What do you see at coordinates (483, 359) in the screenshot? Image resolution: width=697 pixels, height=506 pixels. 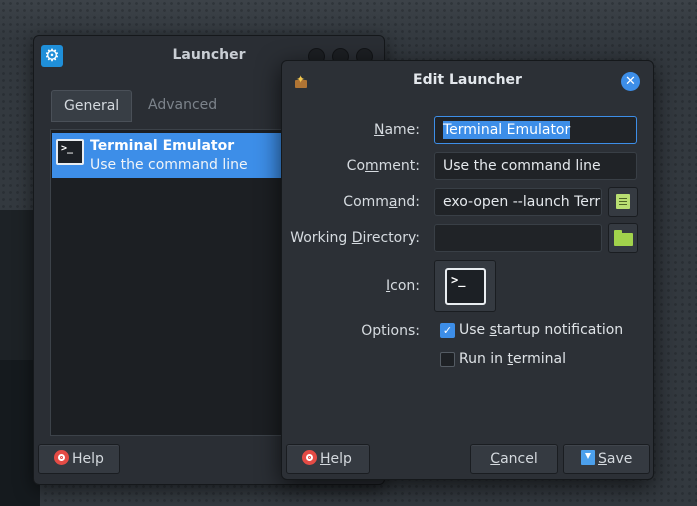 I see `label-text: Run in` at bounding box center [483, 359].